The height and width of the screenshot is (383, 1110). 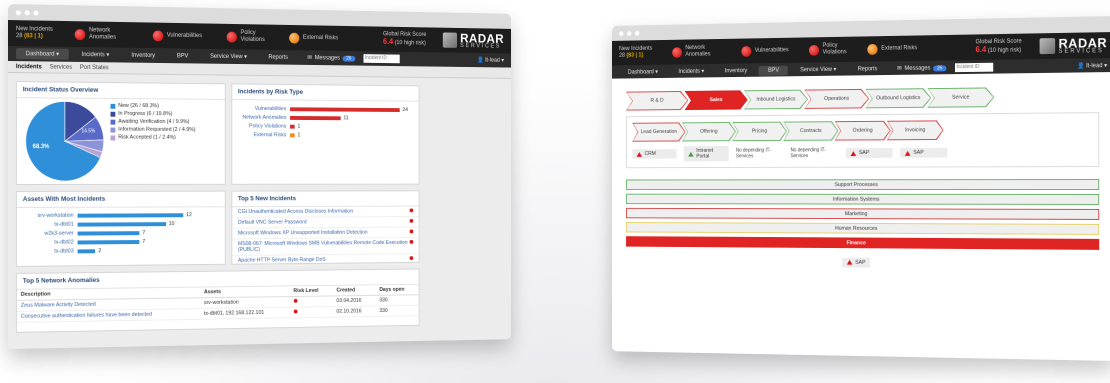 What do you see at coordinates (480, 61) in the screenshot?
I see `user-icon: 👤` at bounding box center [480, 61].